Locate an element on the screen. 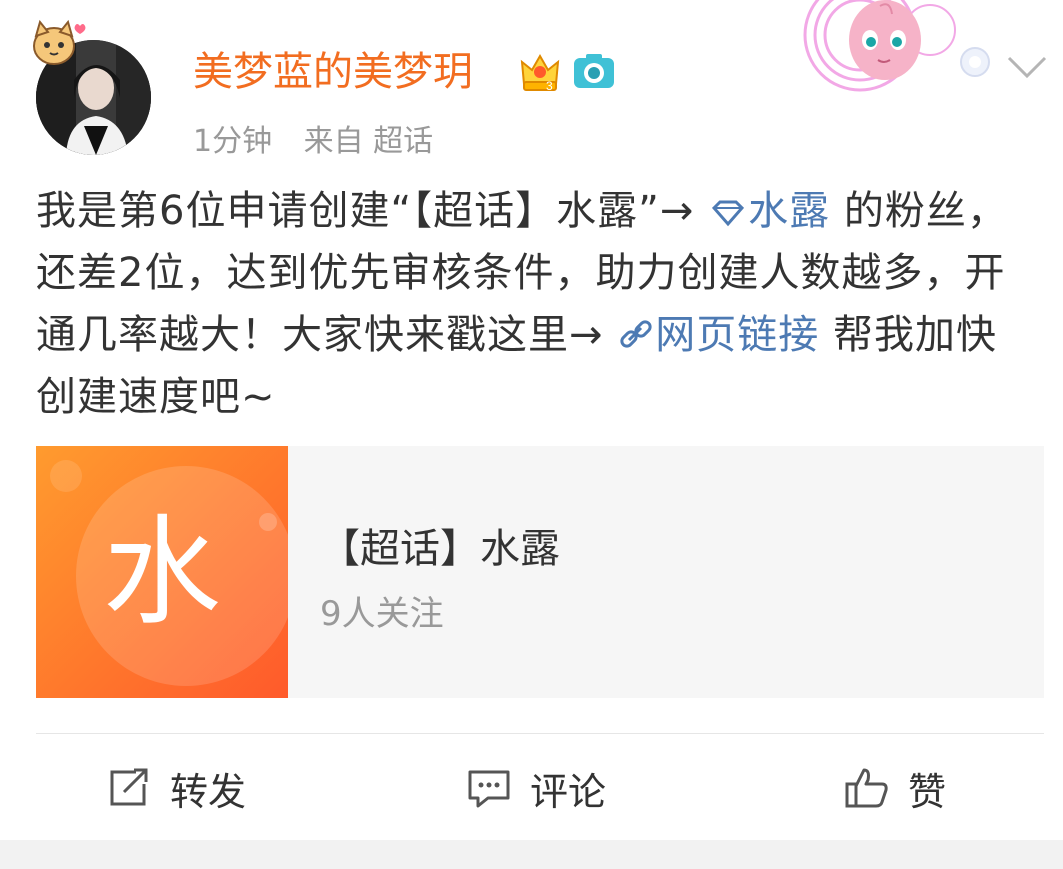  action-bar: 转发 评论 赞 is located at coordinates (531, 788).